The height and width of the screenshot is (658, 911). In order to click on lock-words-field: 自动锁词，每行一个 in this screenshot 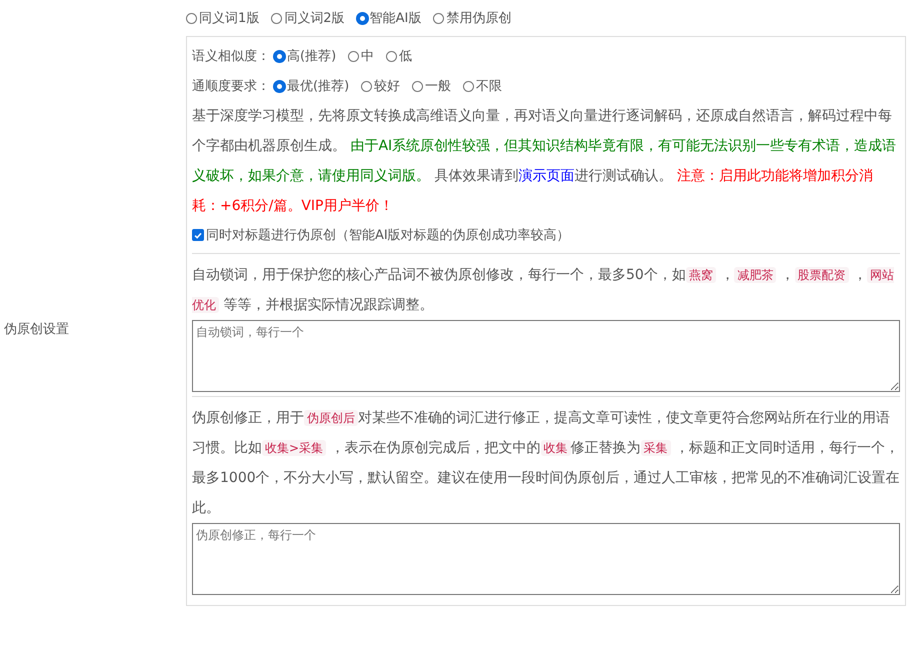, I will do `click(546, 356)`.